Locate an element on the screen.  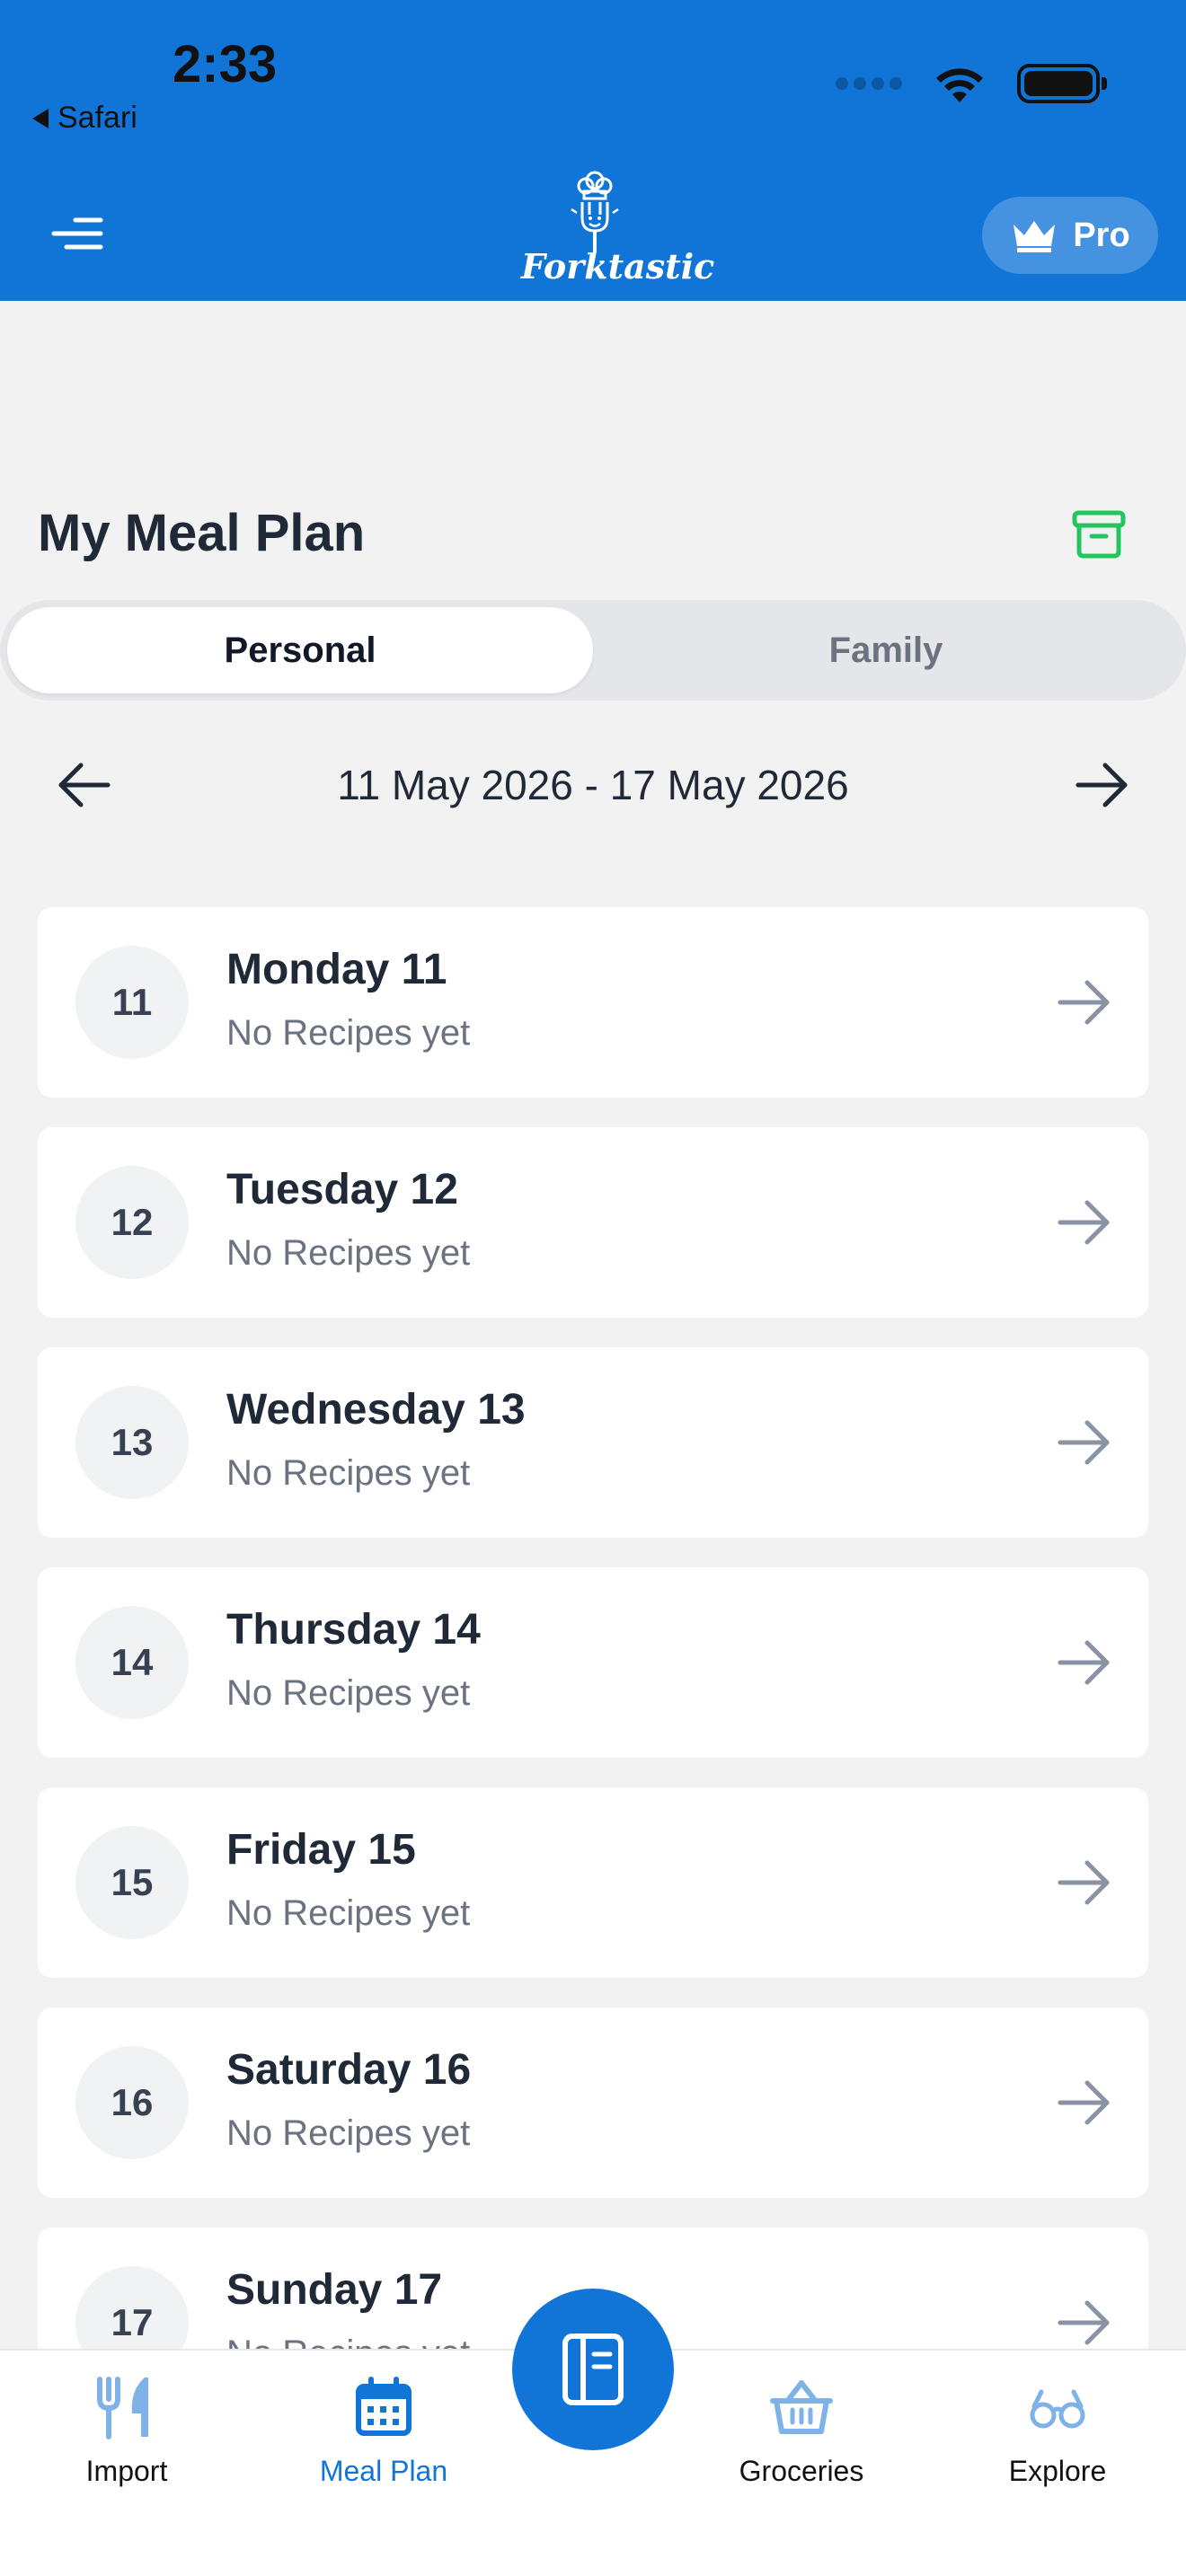
day-card: 14 Thursday 14 No Recipes yet is located at coordinates (593, 1662).